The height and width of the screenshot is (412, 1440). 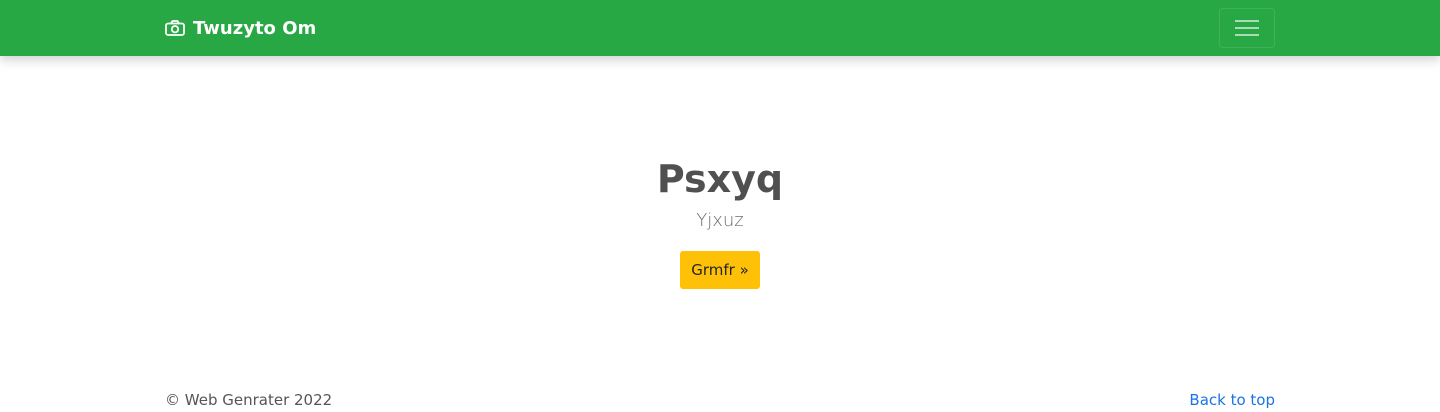 I want to click on hamburger-menu-icon, so click(x=1247, y=28).